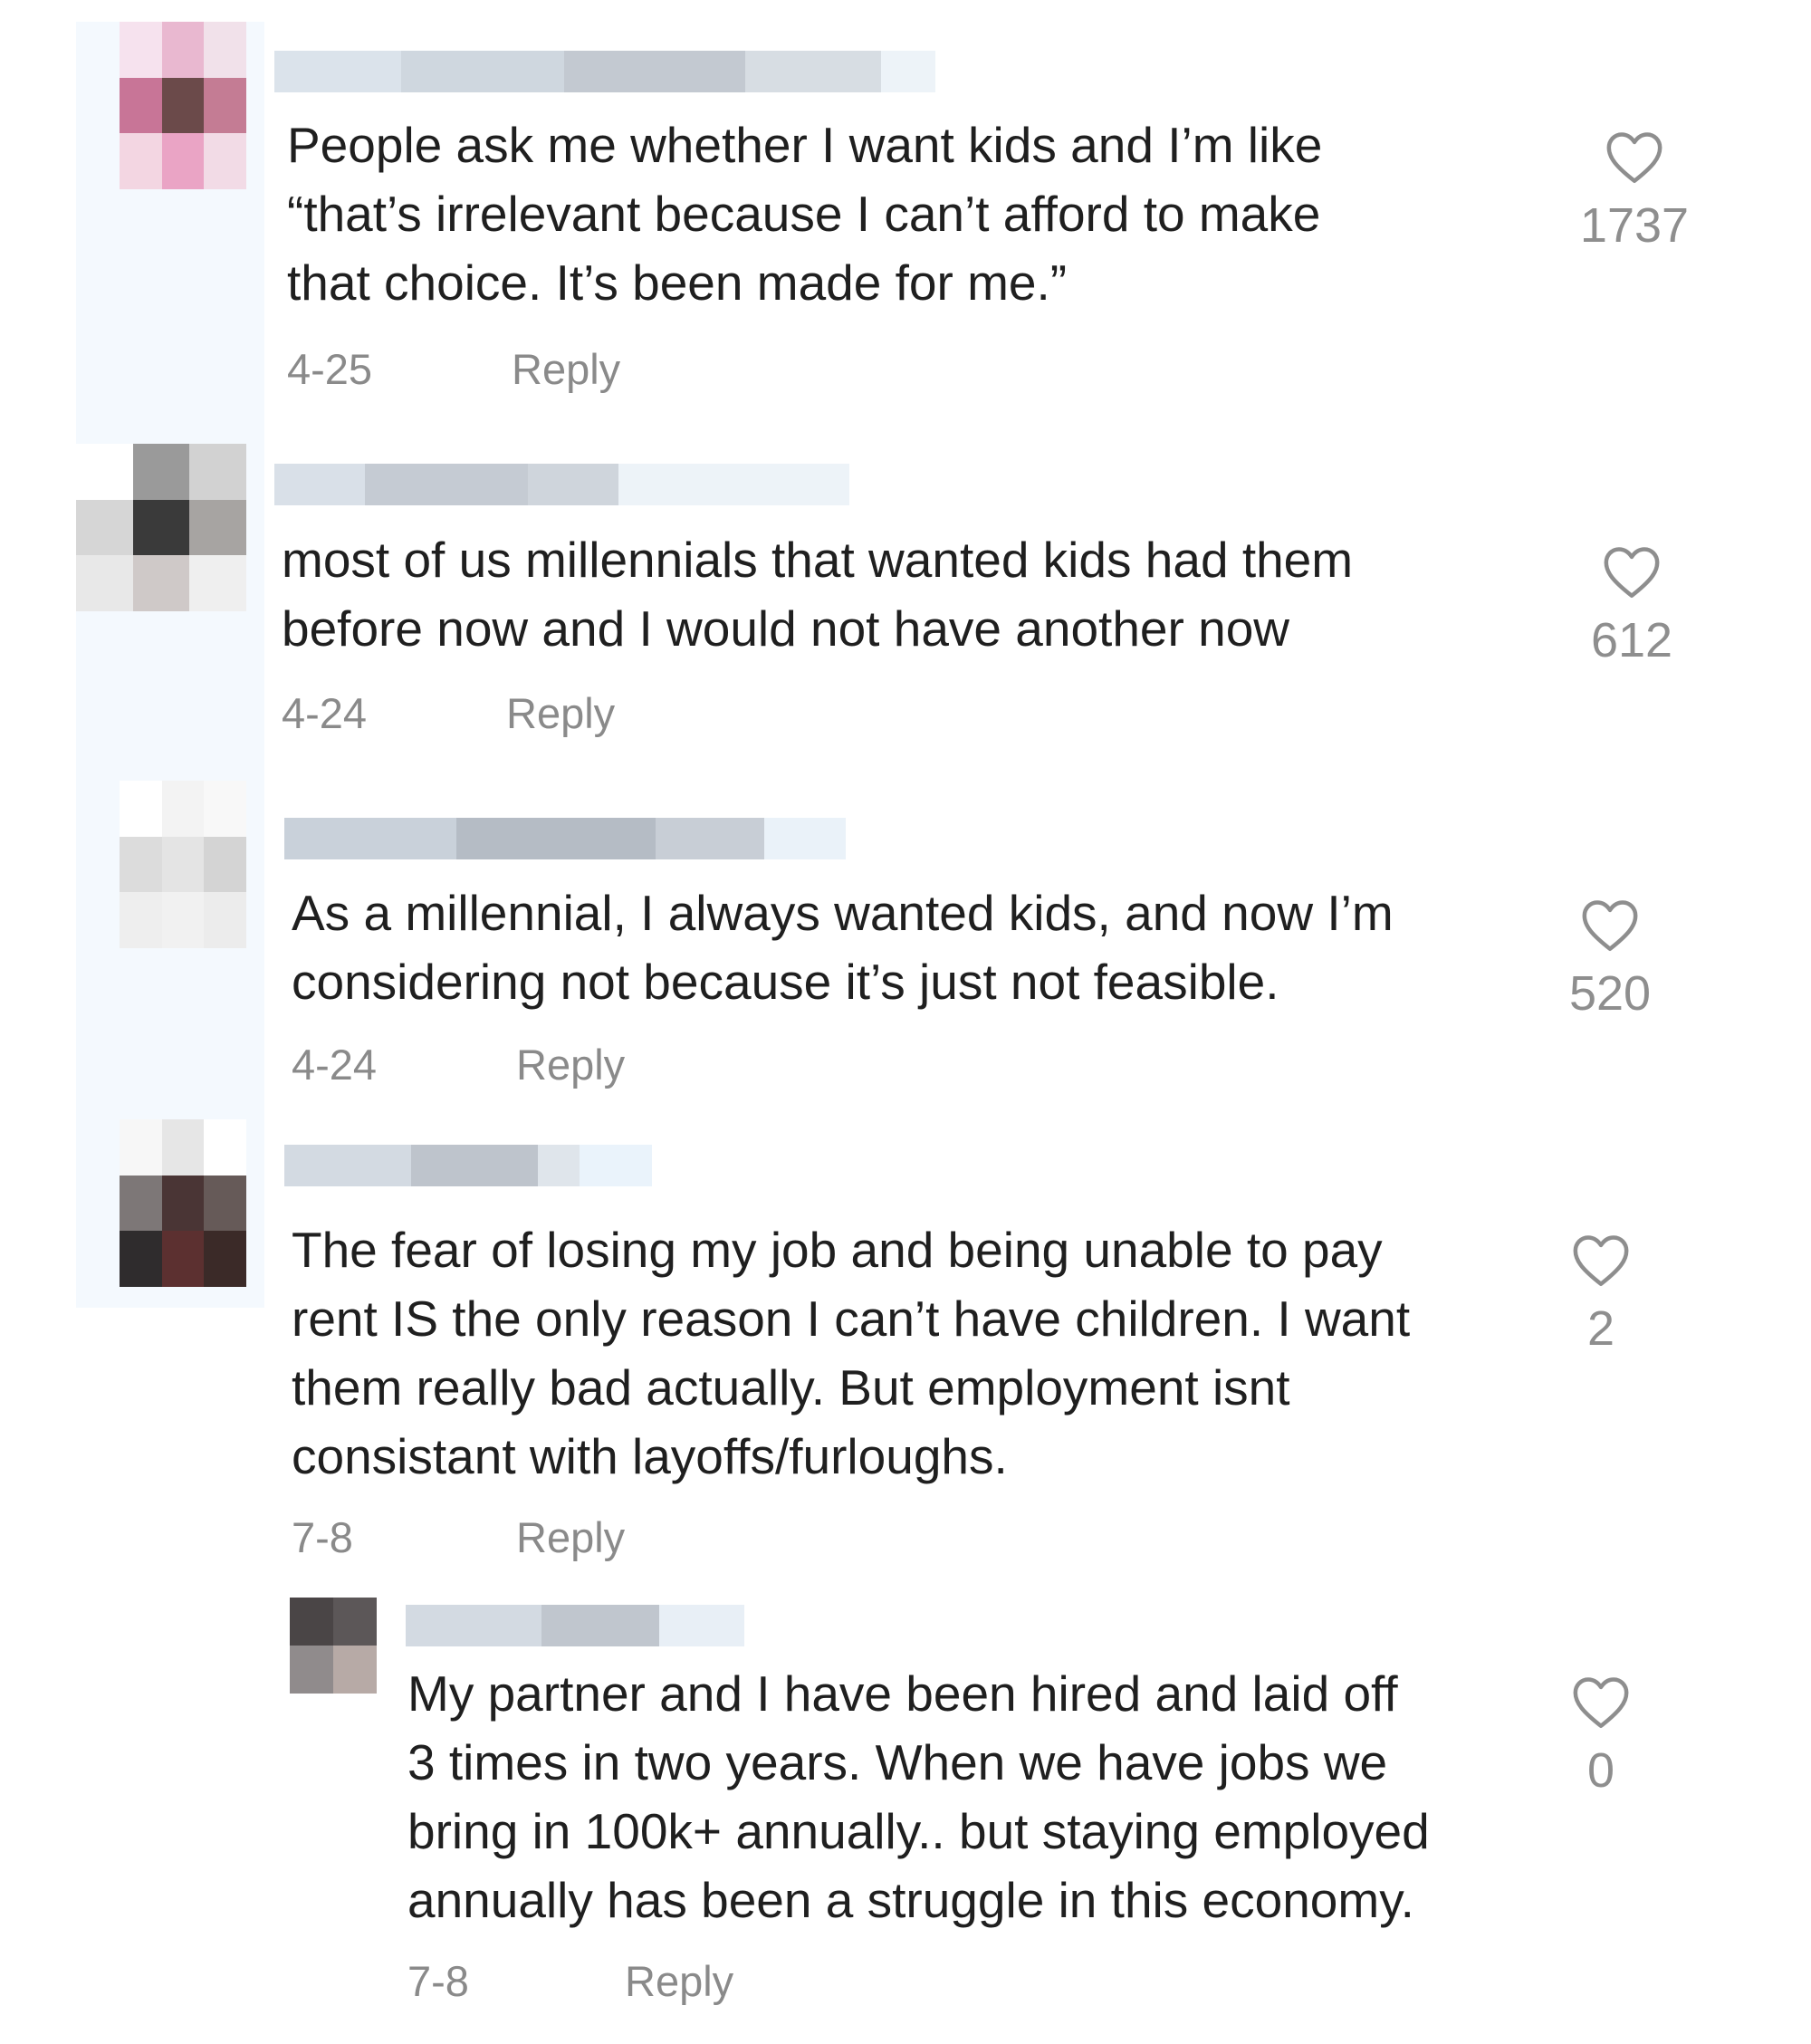 This screenshot has width=1811, height=2044. Describe the element at coordinates (1631, 640) in the screenshot. I see `like-count: 612` at that location.